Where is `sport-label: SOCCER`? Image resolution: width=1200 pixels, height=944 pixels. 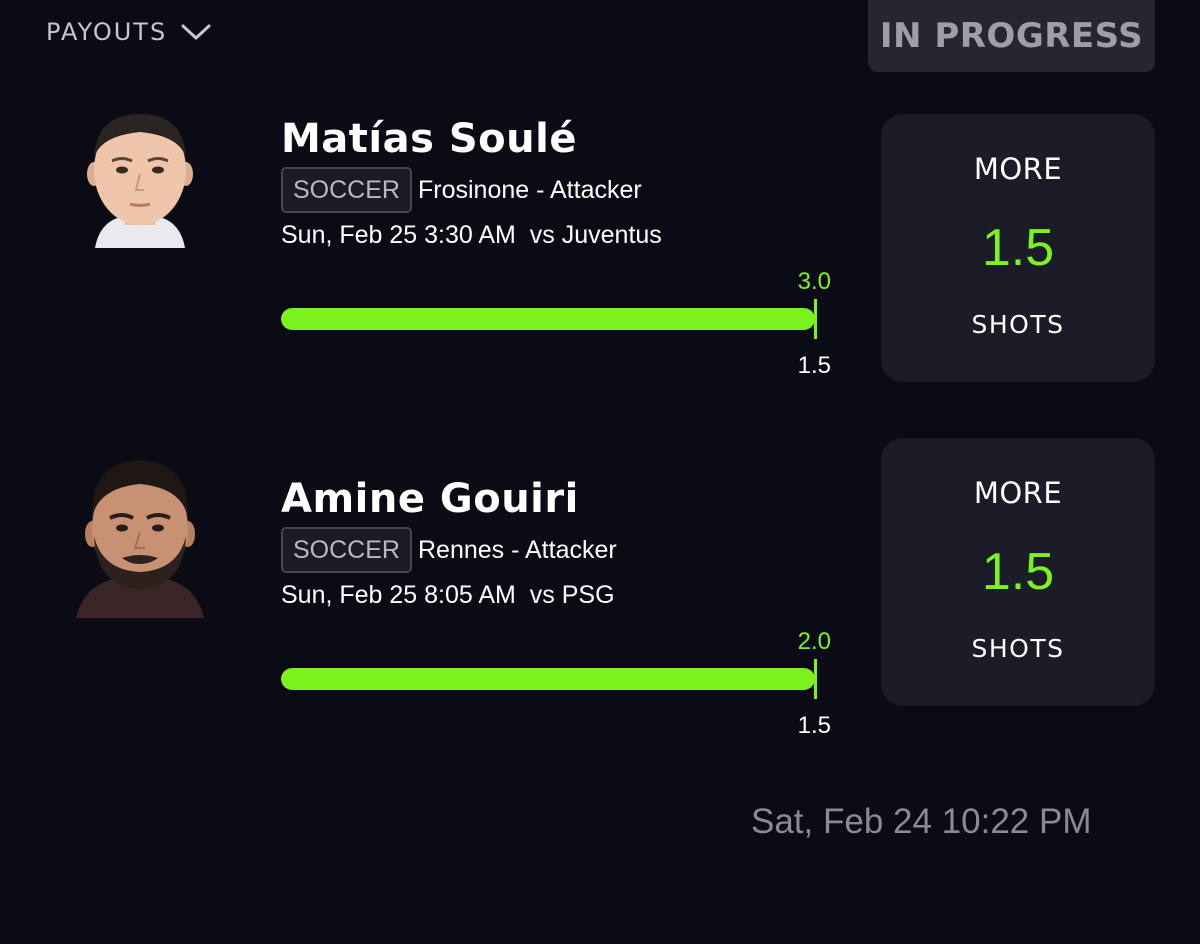 sport-label: SOCCER is located at coordinates (346, 549).